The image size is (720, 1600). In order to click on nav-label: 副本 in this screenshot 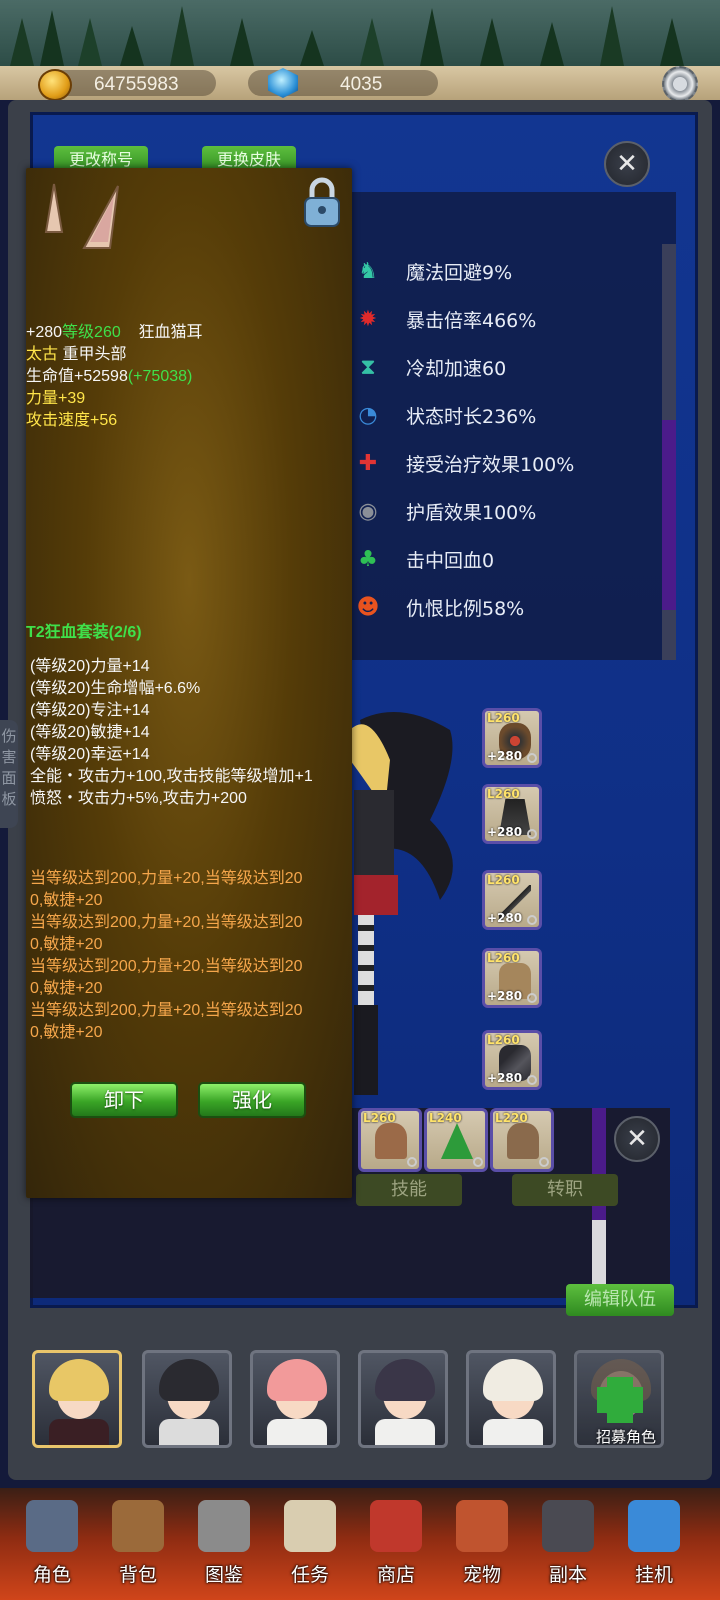, I will do `click(567, 1575)`.